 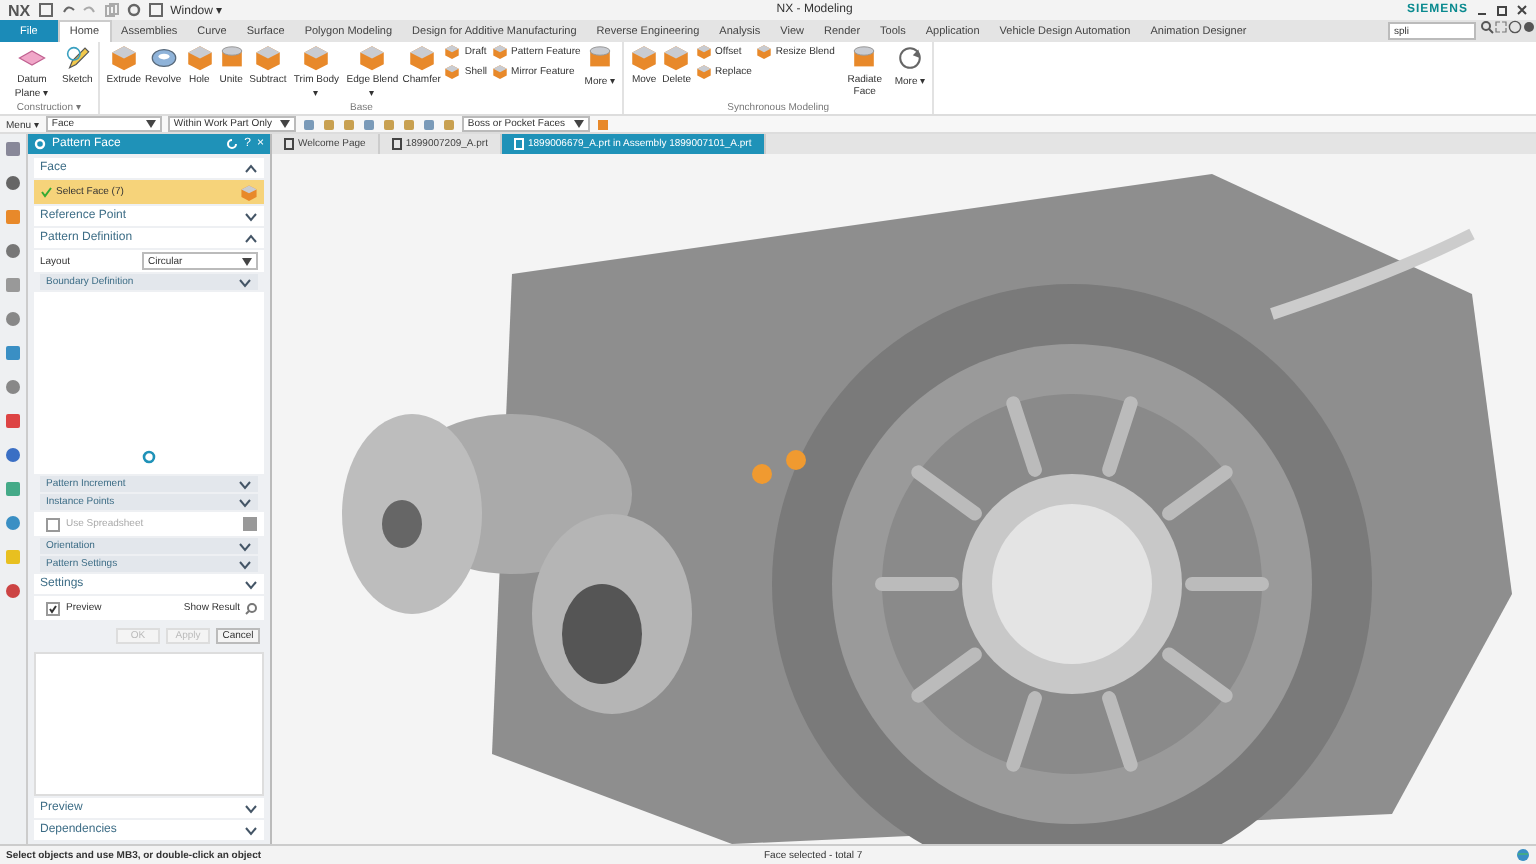 What do you see at coordinates (77, 58) in the screenshot?
I see `pencil-icon` at bounding box center [77, 58].